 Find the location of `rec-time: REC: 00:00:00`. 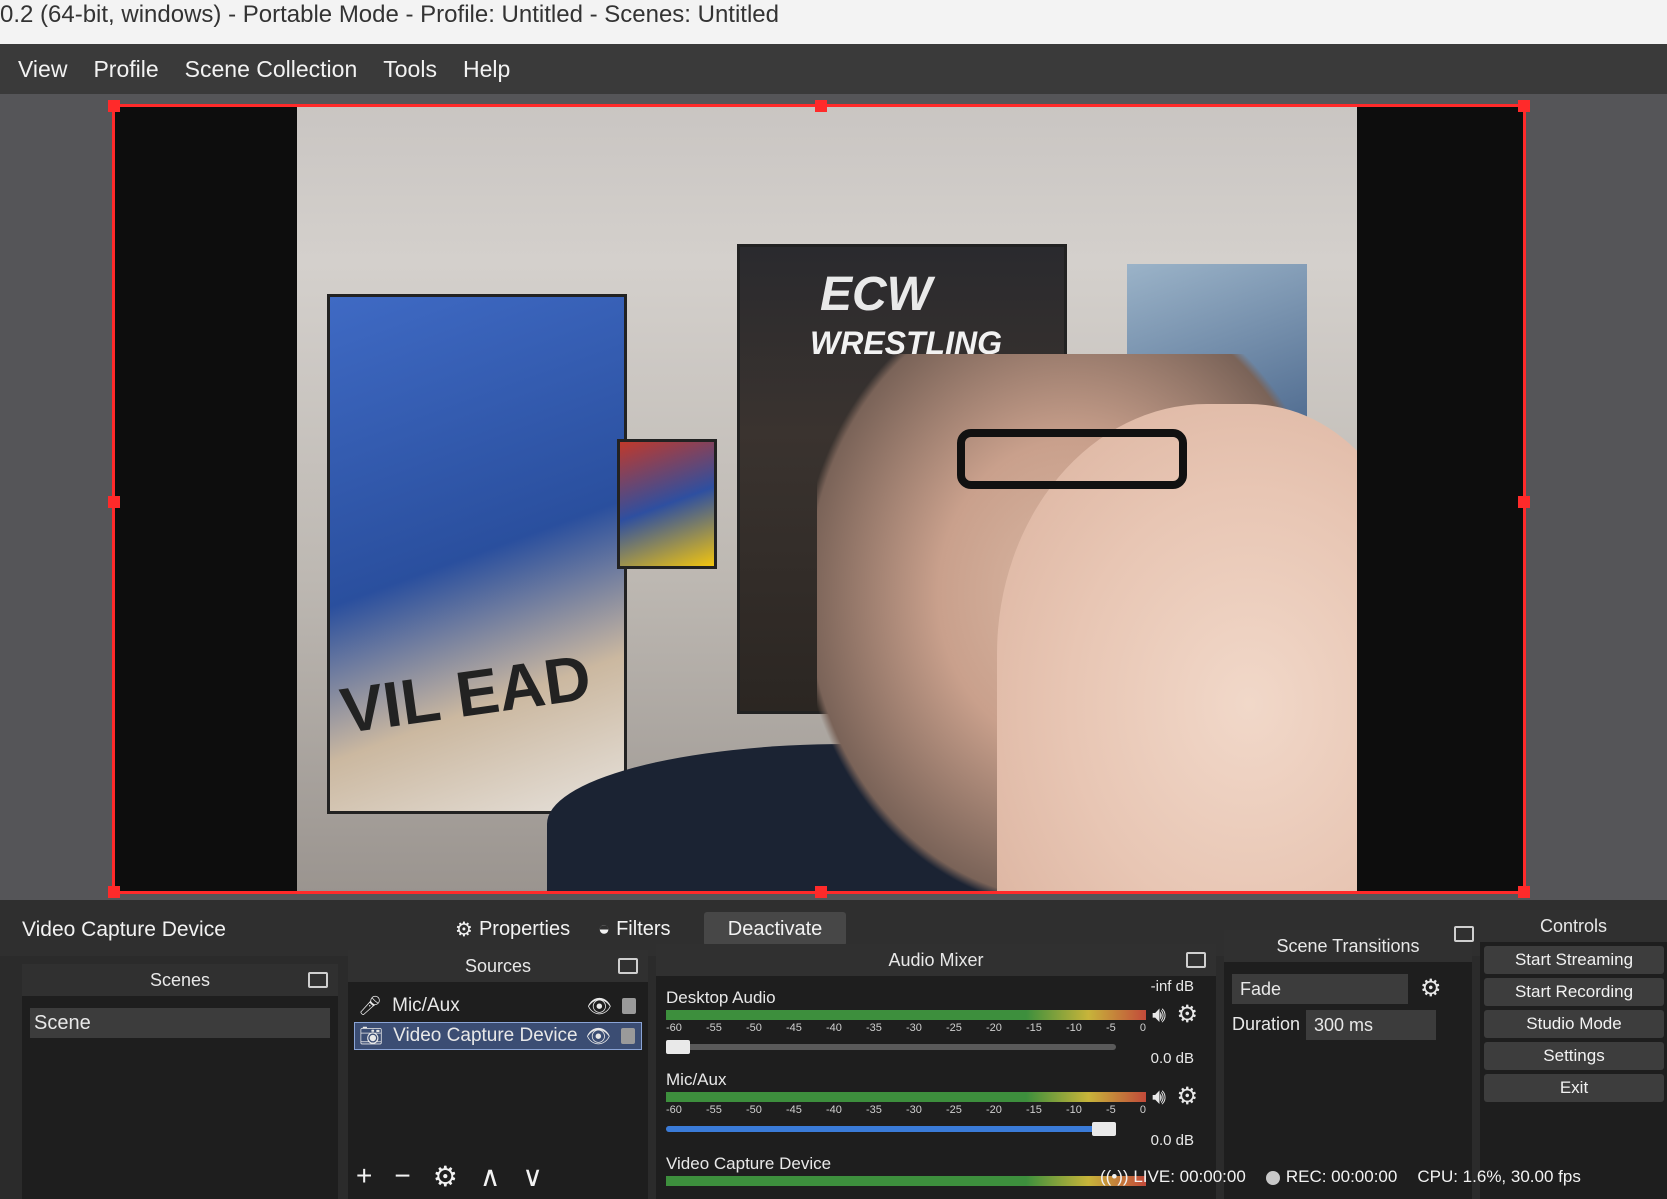

rec-time: REC: 00:00:00 is located at coordinates (1341, 1176).